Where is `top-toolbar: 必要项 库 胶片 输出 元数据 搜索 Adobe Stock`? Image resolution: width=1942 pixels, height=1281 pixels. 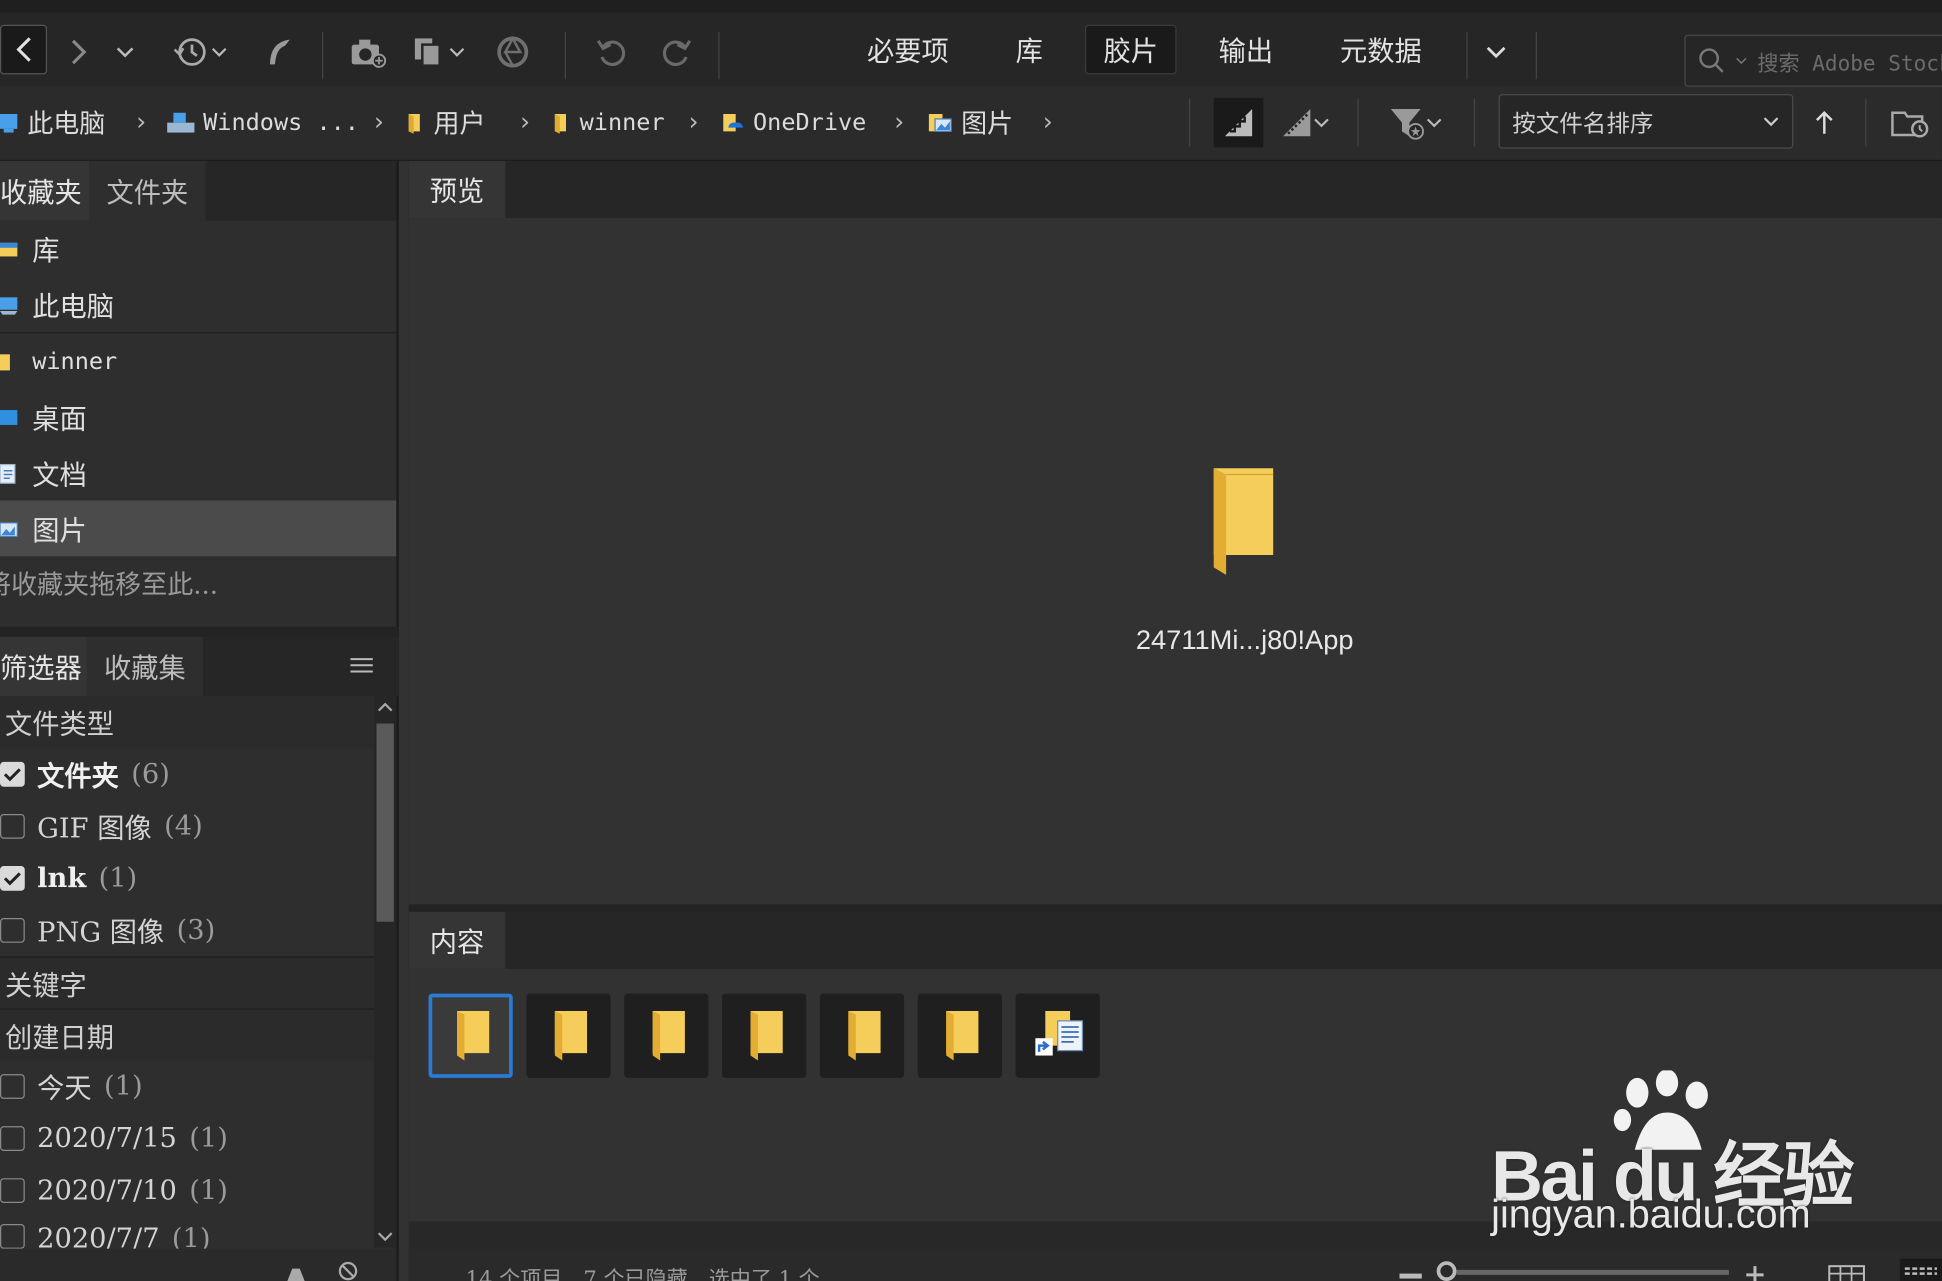
top-toolbar: 必要项 库 胶片 输出 元数据 搜索 Adobe Stock is located at coordinates (971, 43).